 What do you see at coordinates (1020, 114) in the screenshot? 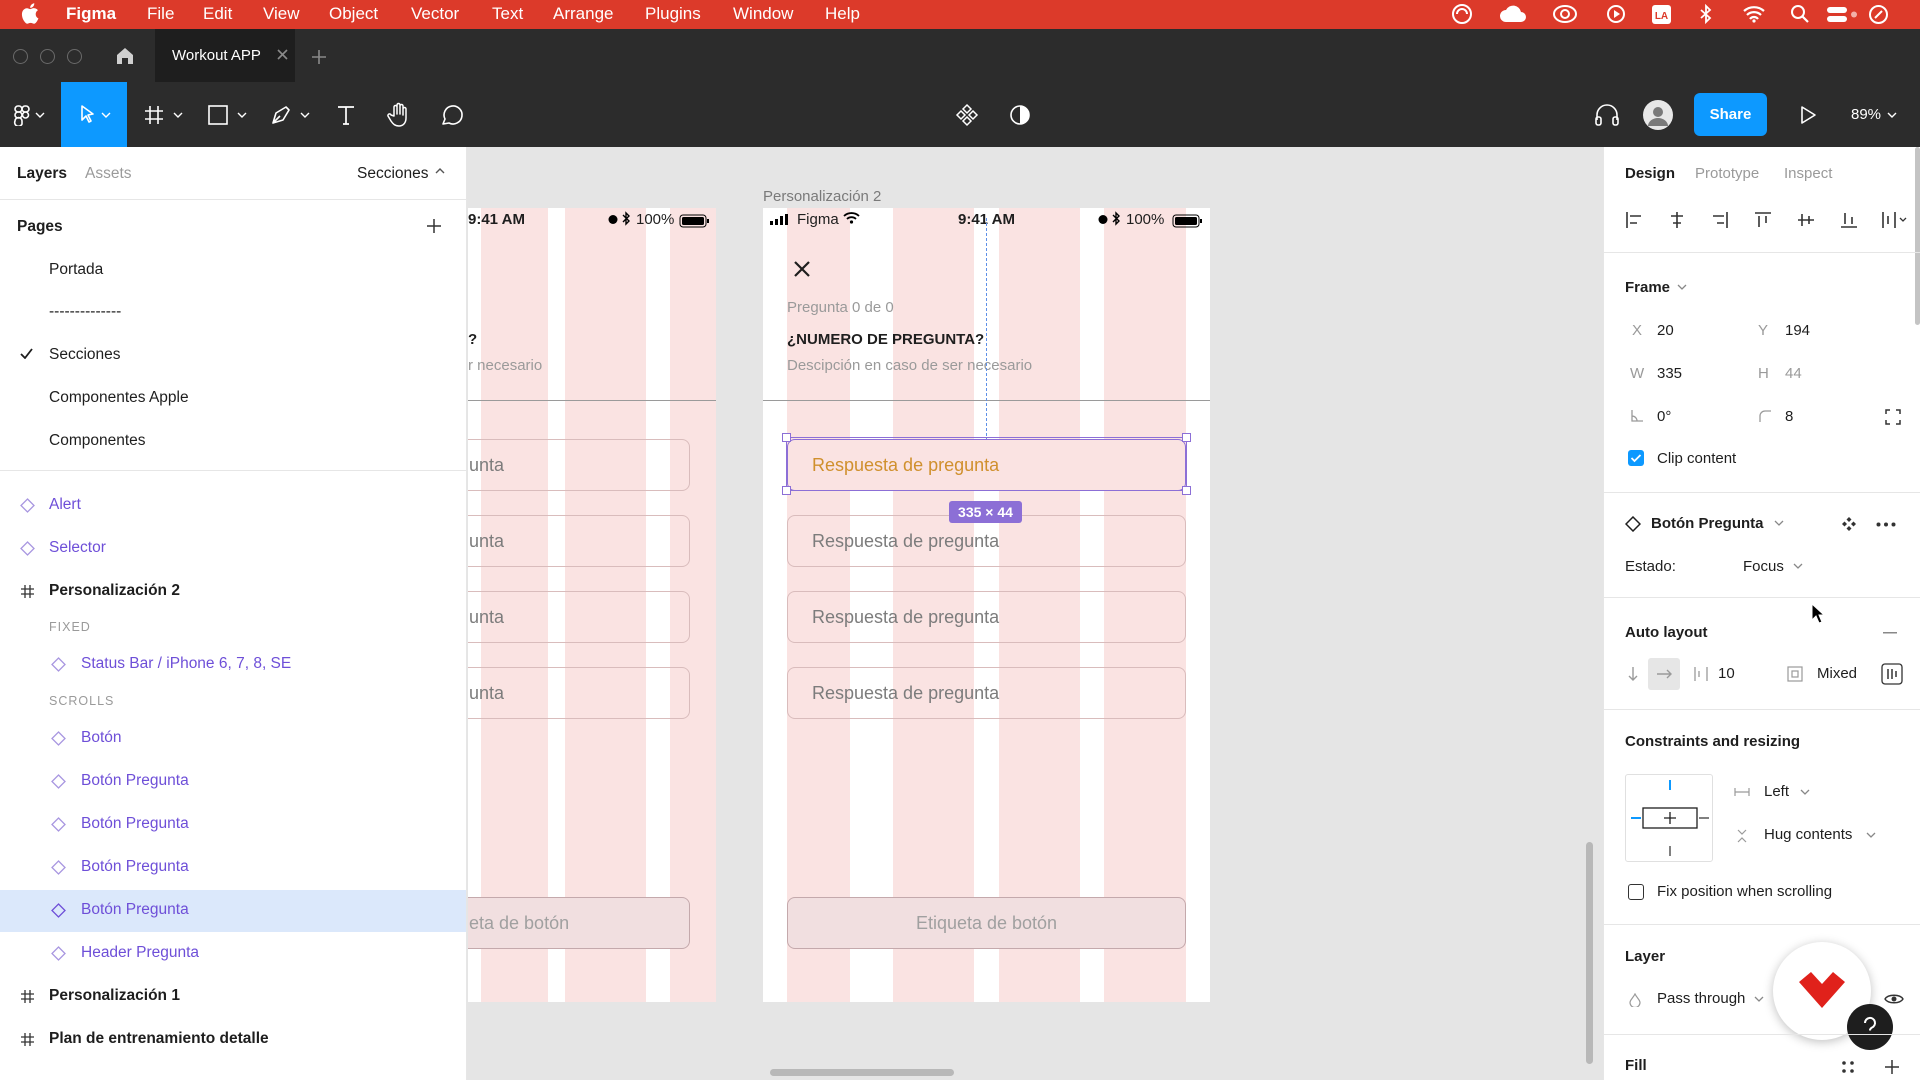
I see `contrast-tool-button` at bounding box center [1020, 114].